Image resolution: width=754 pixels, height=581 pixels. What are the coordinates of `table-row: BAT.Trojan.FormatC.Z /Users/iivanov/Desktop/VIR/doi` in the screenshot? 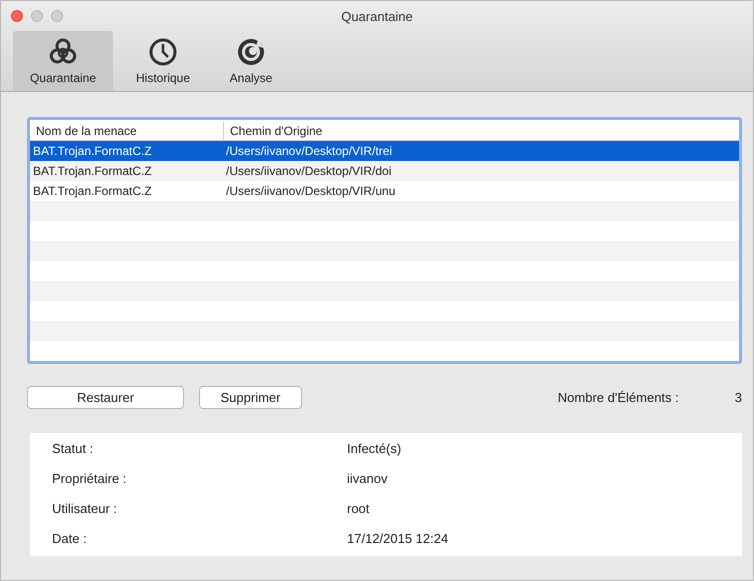 It's located at (384, 171).